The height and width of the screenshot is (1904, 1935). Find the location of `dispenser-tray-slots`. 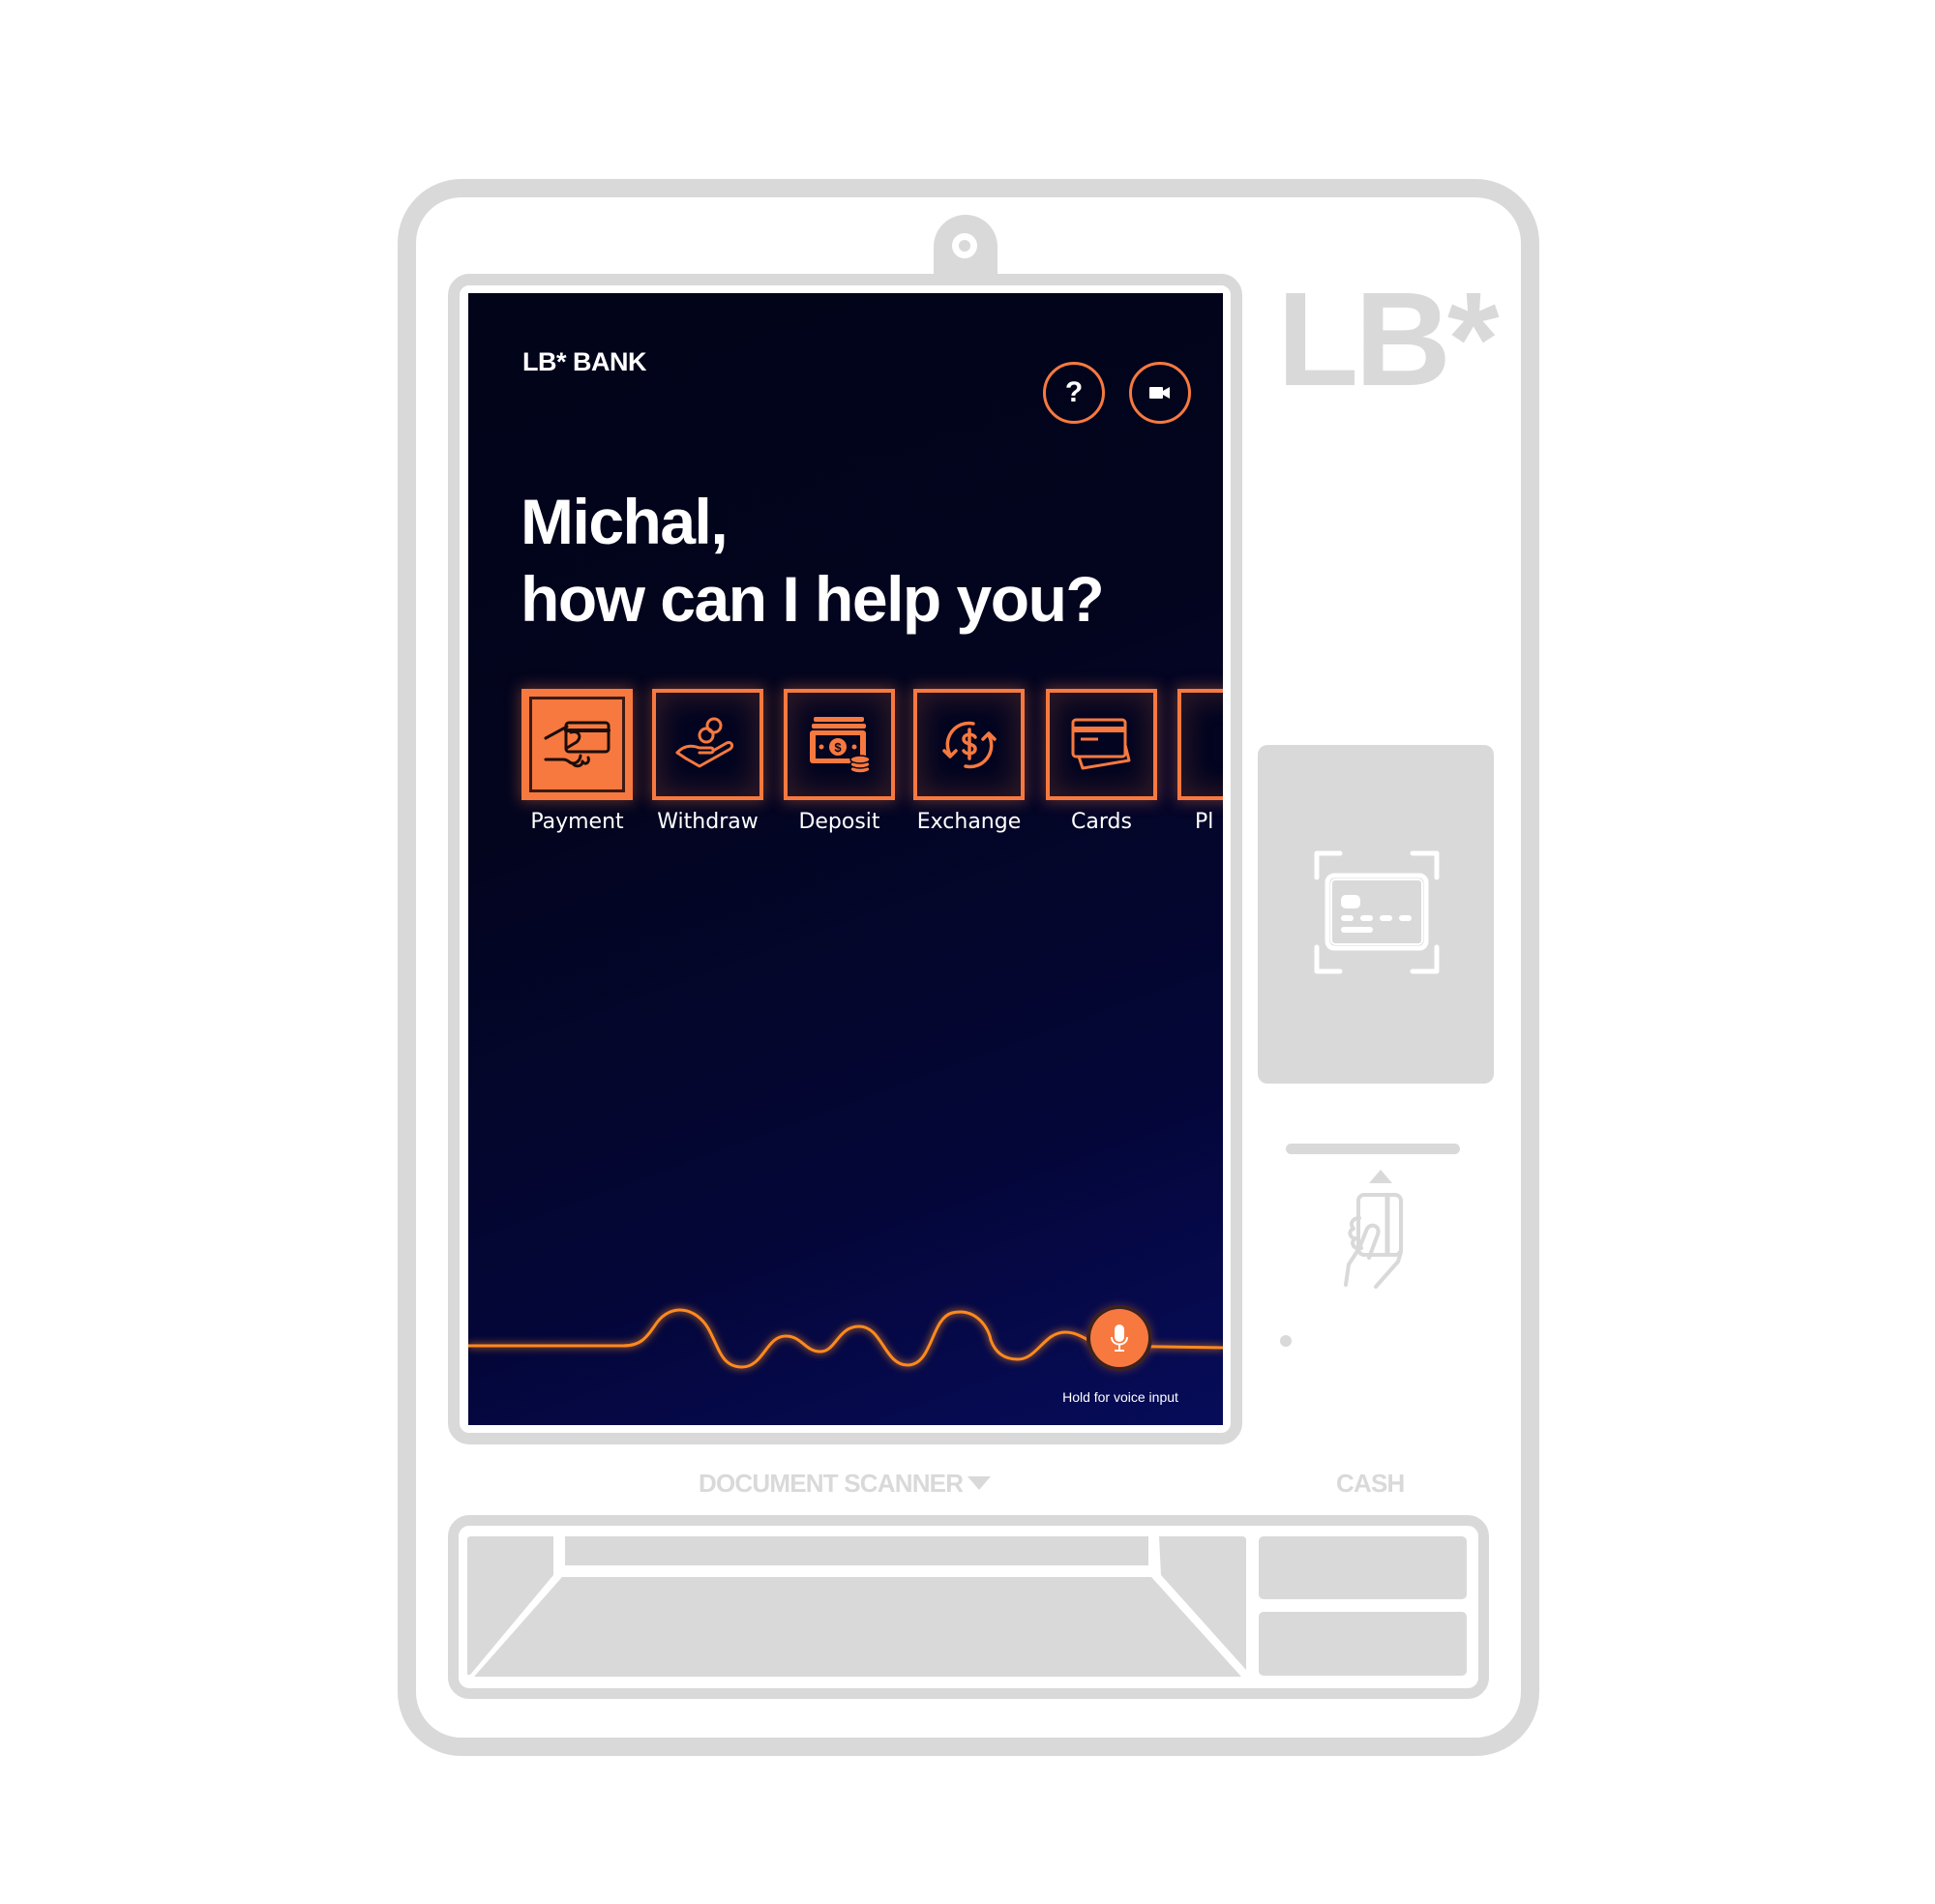

dispenser-tray-slots is located at coordinates (967, 1607).